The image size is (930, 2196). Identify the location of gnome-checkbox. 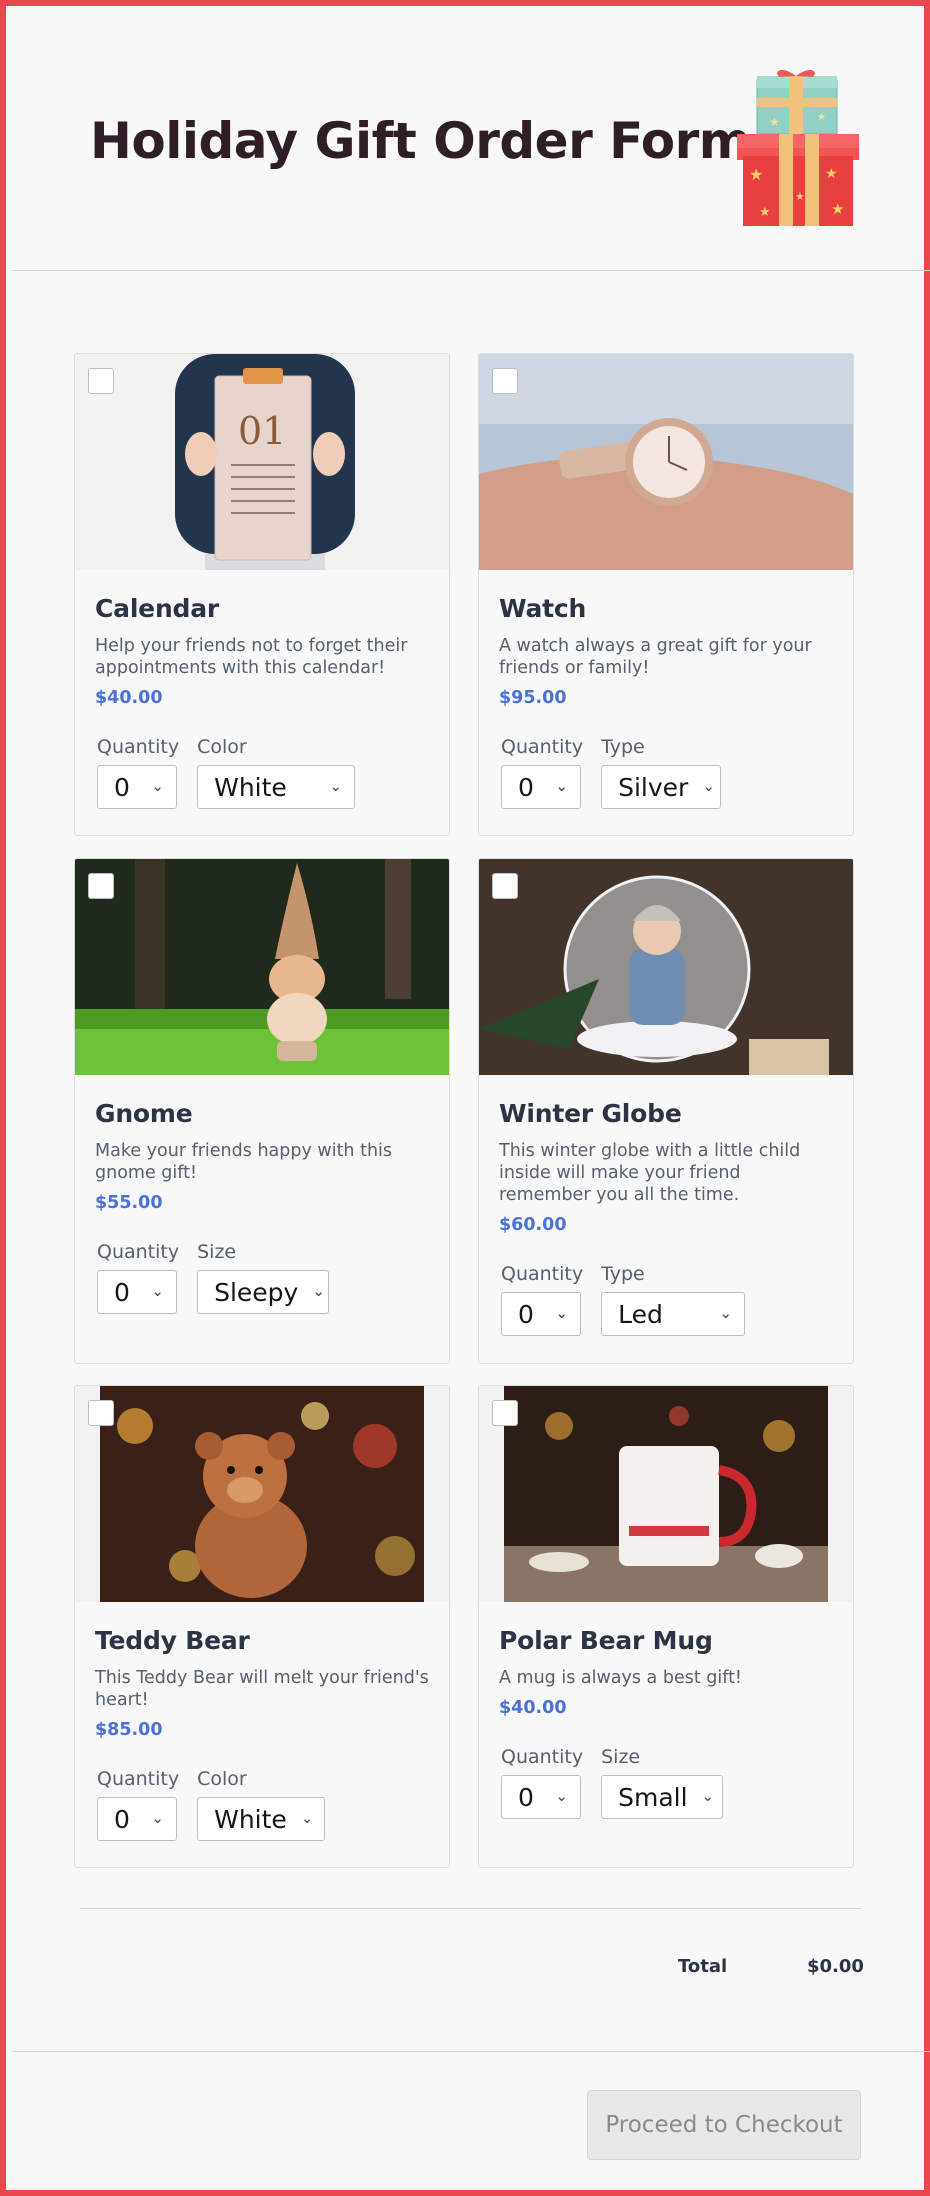
(101, 886).